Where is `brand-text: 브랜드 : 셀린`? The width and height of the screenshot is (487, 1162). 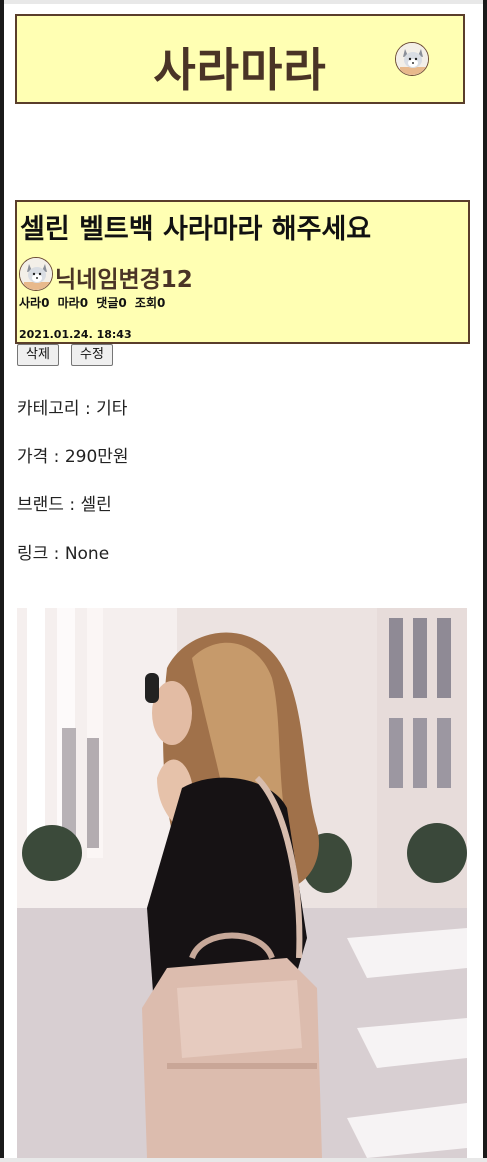 brand-text: 브랜드 : 셀린 is located at coordinates (64, 505).